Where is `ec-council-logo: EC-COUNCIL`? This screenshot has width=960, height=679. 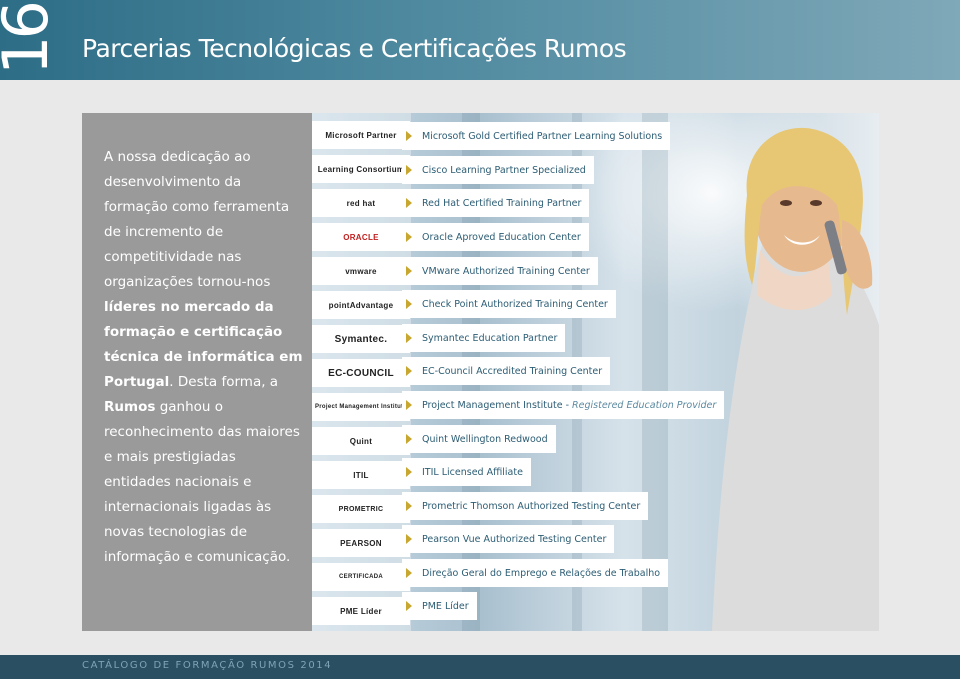 ec-council-logo: EC-COUNCIL is located at coordinates (361, 373).